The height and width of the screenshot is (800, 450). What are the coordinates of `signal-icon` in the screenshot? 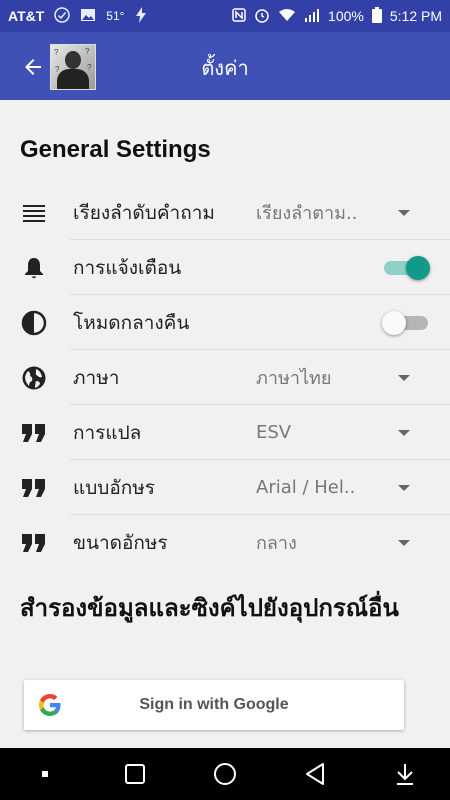 It's located at (312, 16).